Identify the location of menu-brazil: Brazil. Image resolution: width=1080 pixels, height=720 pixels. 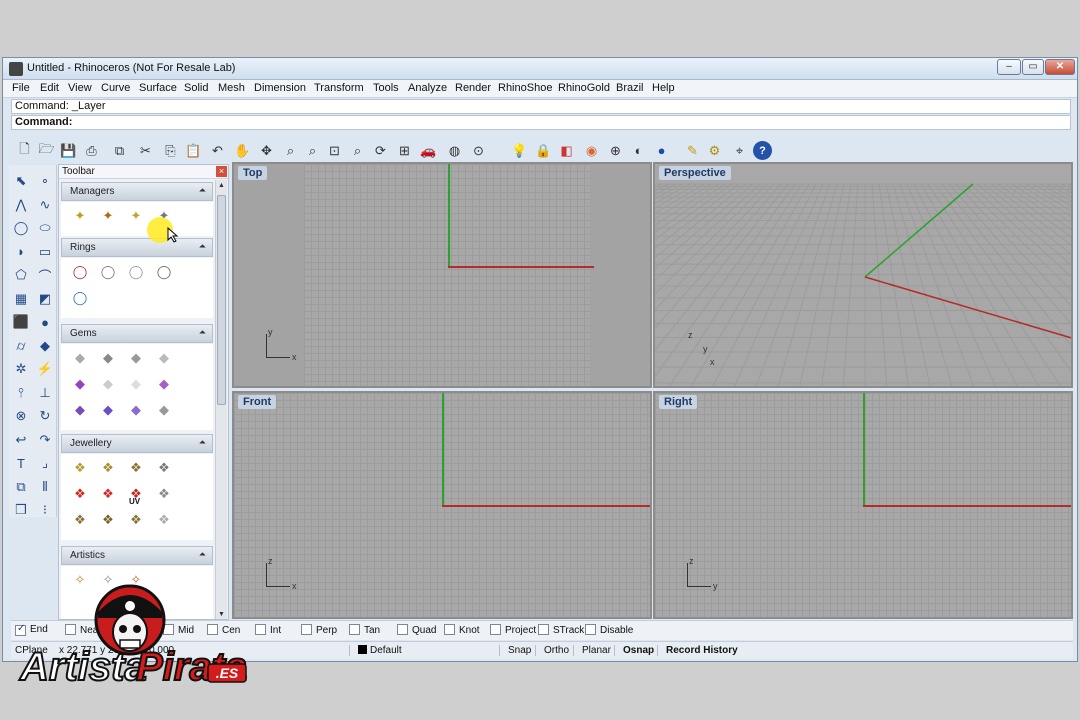
(630, 88).